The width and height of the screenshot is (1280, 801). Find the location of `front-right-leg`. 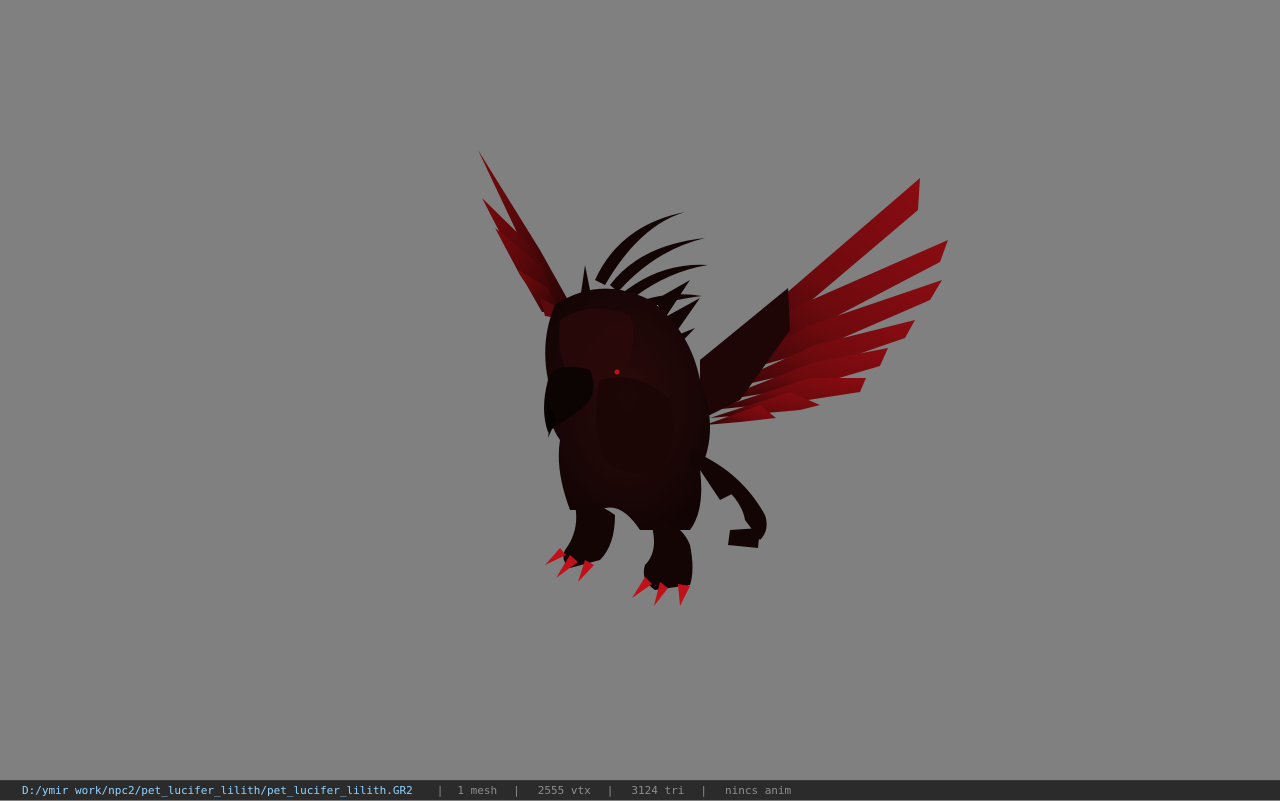

front-right-leg is located at coordinates (662, 563).